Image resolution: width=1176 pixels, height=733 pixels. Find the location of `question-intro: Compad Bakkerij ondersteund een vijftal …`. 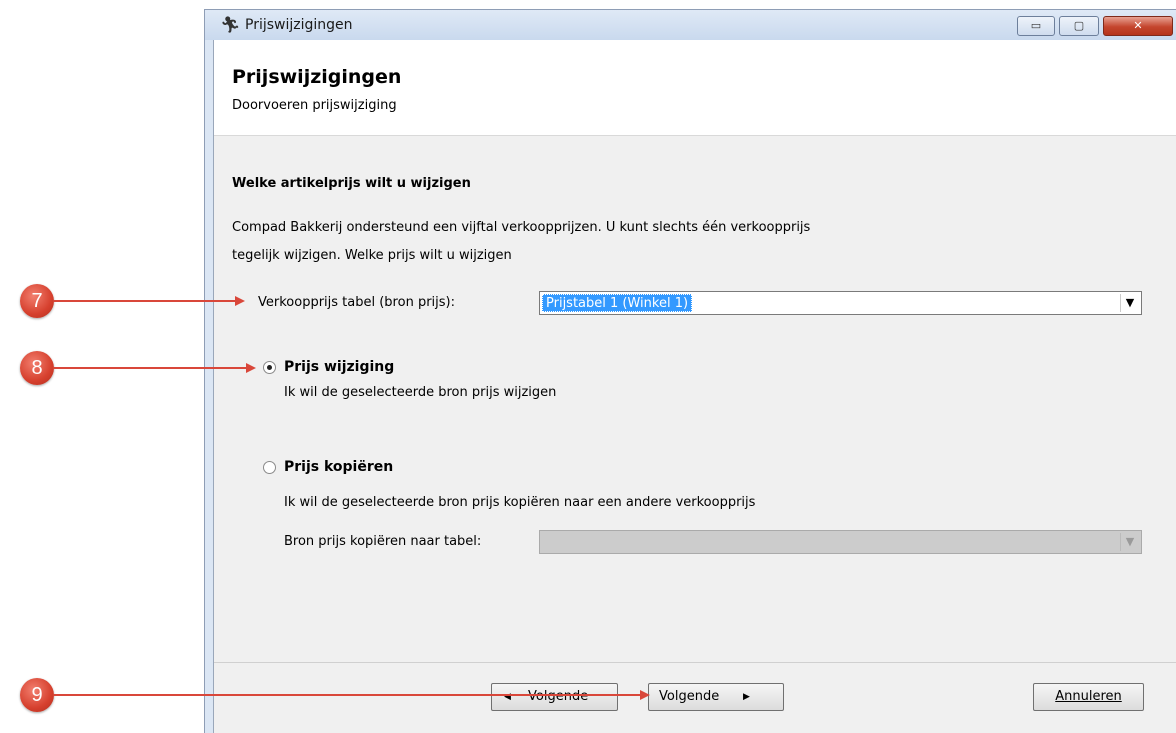

question-intro: Compad Bakkerij ondersteund een vijftal … is located at coordinates (612, 242).